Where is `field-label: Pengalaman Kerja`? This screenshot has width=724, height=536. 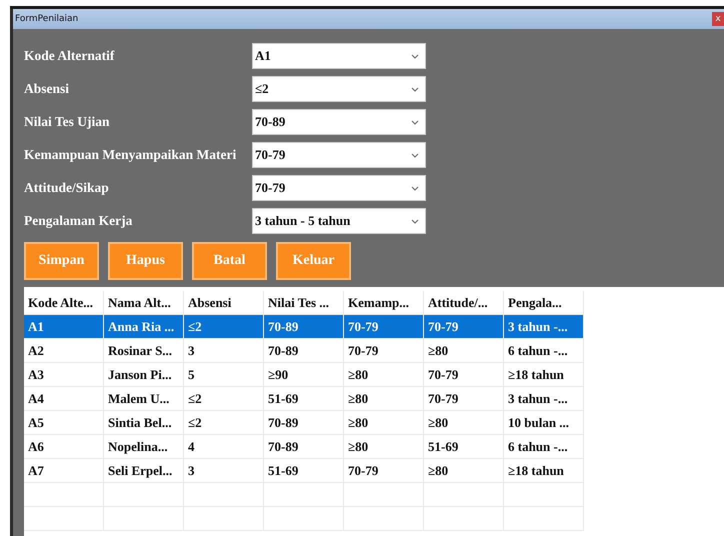 field-label: Pengalaman Kerja is located at coordinates (79, 221).